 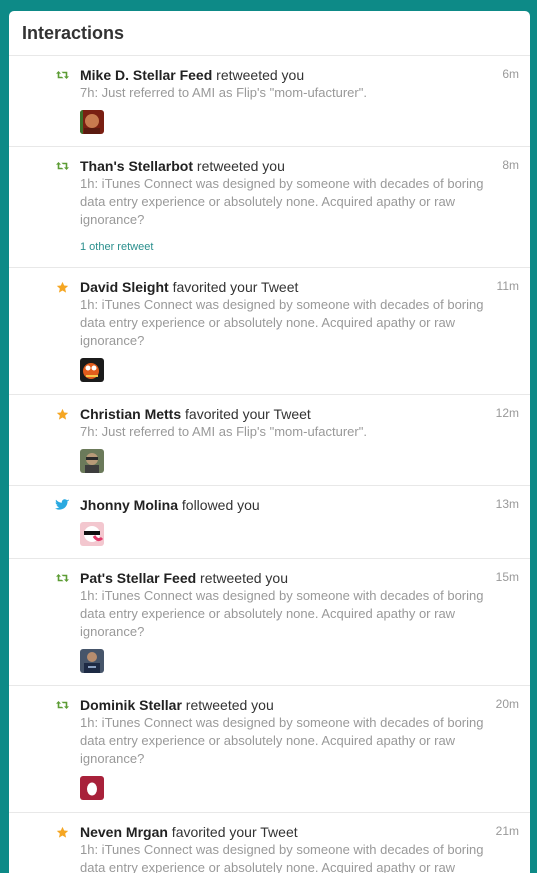 I want to click on timestamp: 12m, so click(x=507, y=413).